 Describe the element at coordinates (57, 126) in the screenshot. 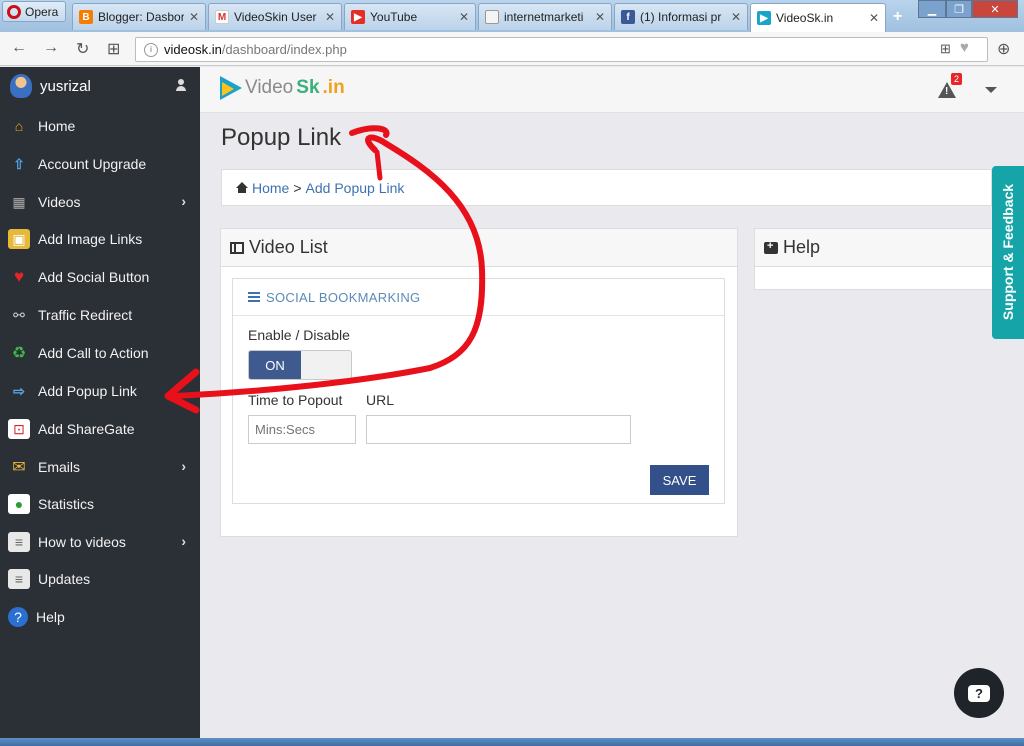

I see `sidebar-item-label: Home` at that location.